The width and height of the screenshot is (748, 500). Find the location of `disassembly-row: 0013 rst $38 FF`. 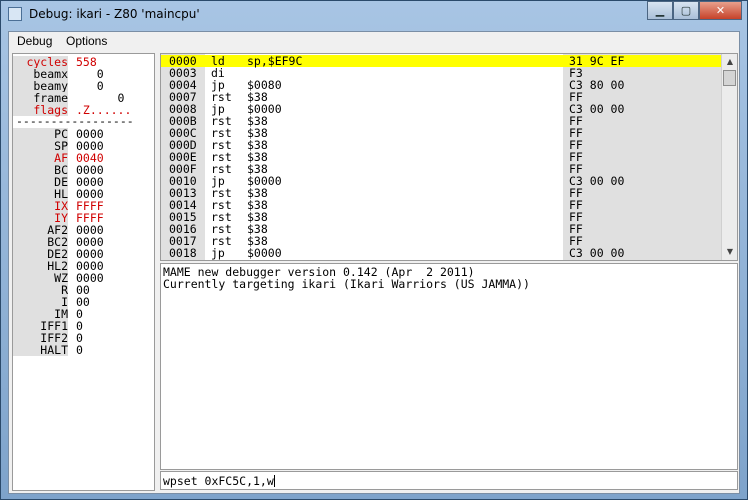

disassembly-row: 0013 rst $38 FF is located at coordinates (441, 193).